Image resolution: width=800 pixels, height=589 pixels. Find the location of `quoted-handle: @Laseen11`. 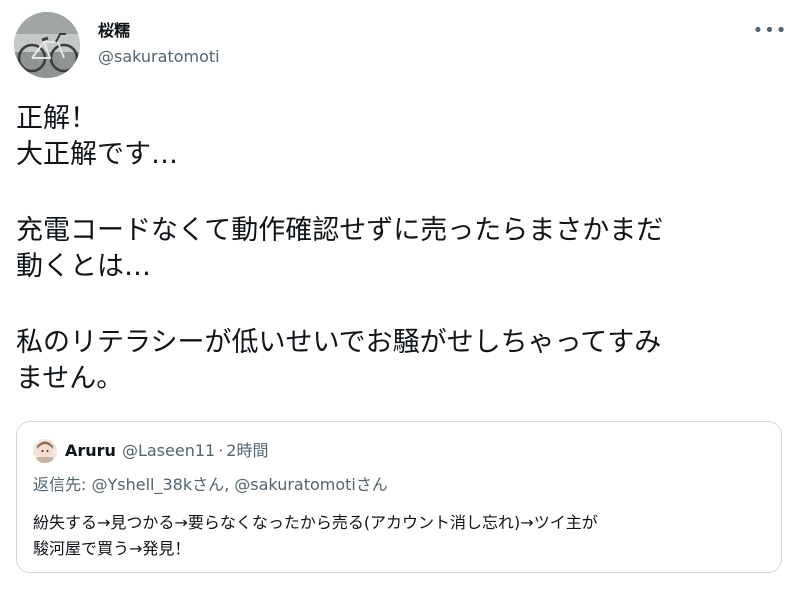

quoted-handle: @Laseen11 is located at coordinates (168, 450).